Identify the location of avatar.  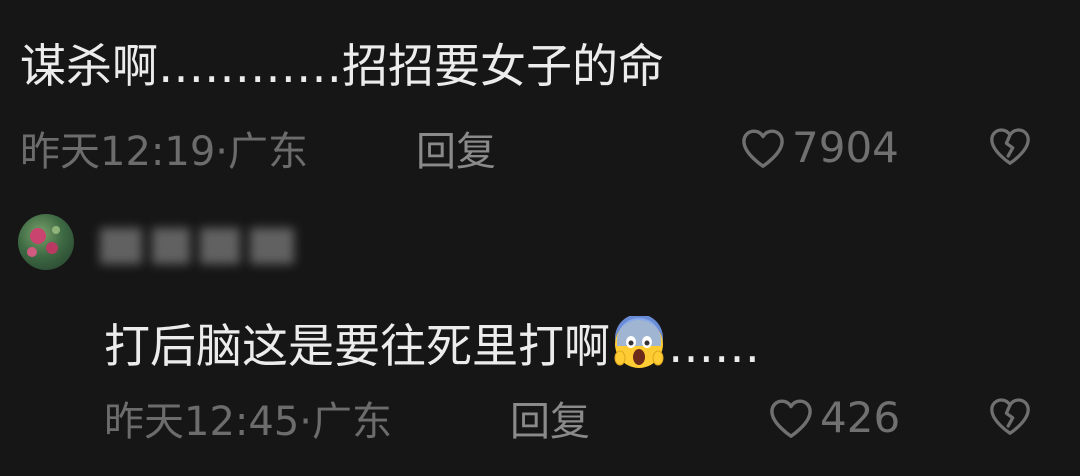
(46, 242).